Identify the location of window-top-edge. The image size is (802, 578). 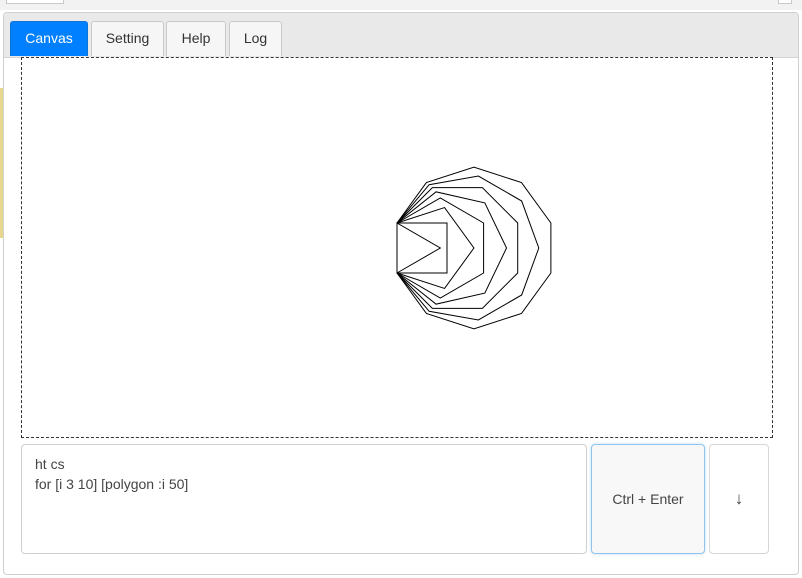
(401, 5).